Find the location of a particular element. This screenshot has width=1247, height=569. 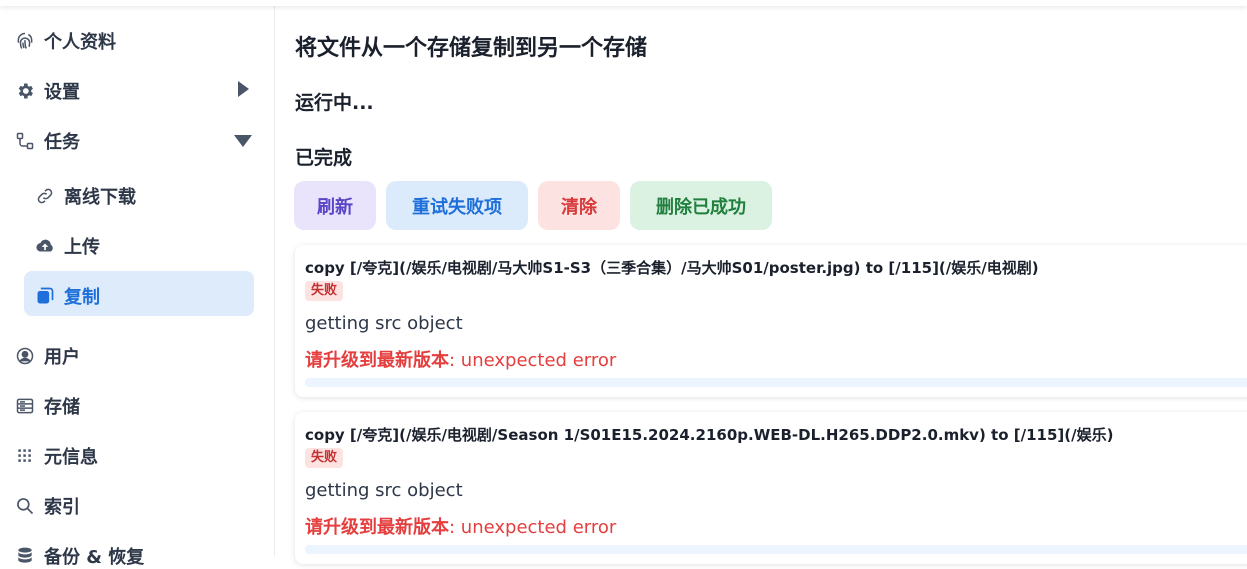

page-title: 将文件从一个存储复制到另一个存储 is located at coordinates (471, 48).